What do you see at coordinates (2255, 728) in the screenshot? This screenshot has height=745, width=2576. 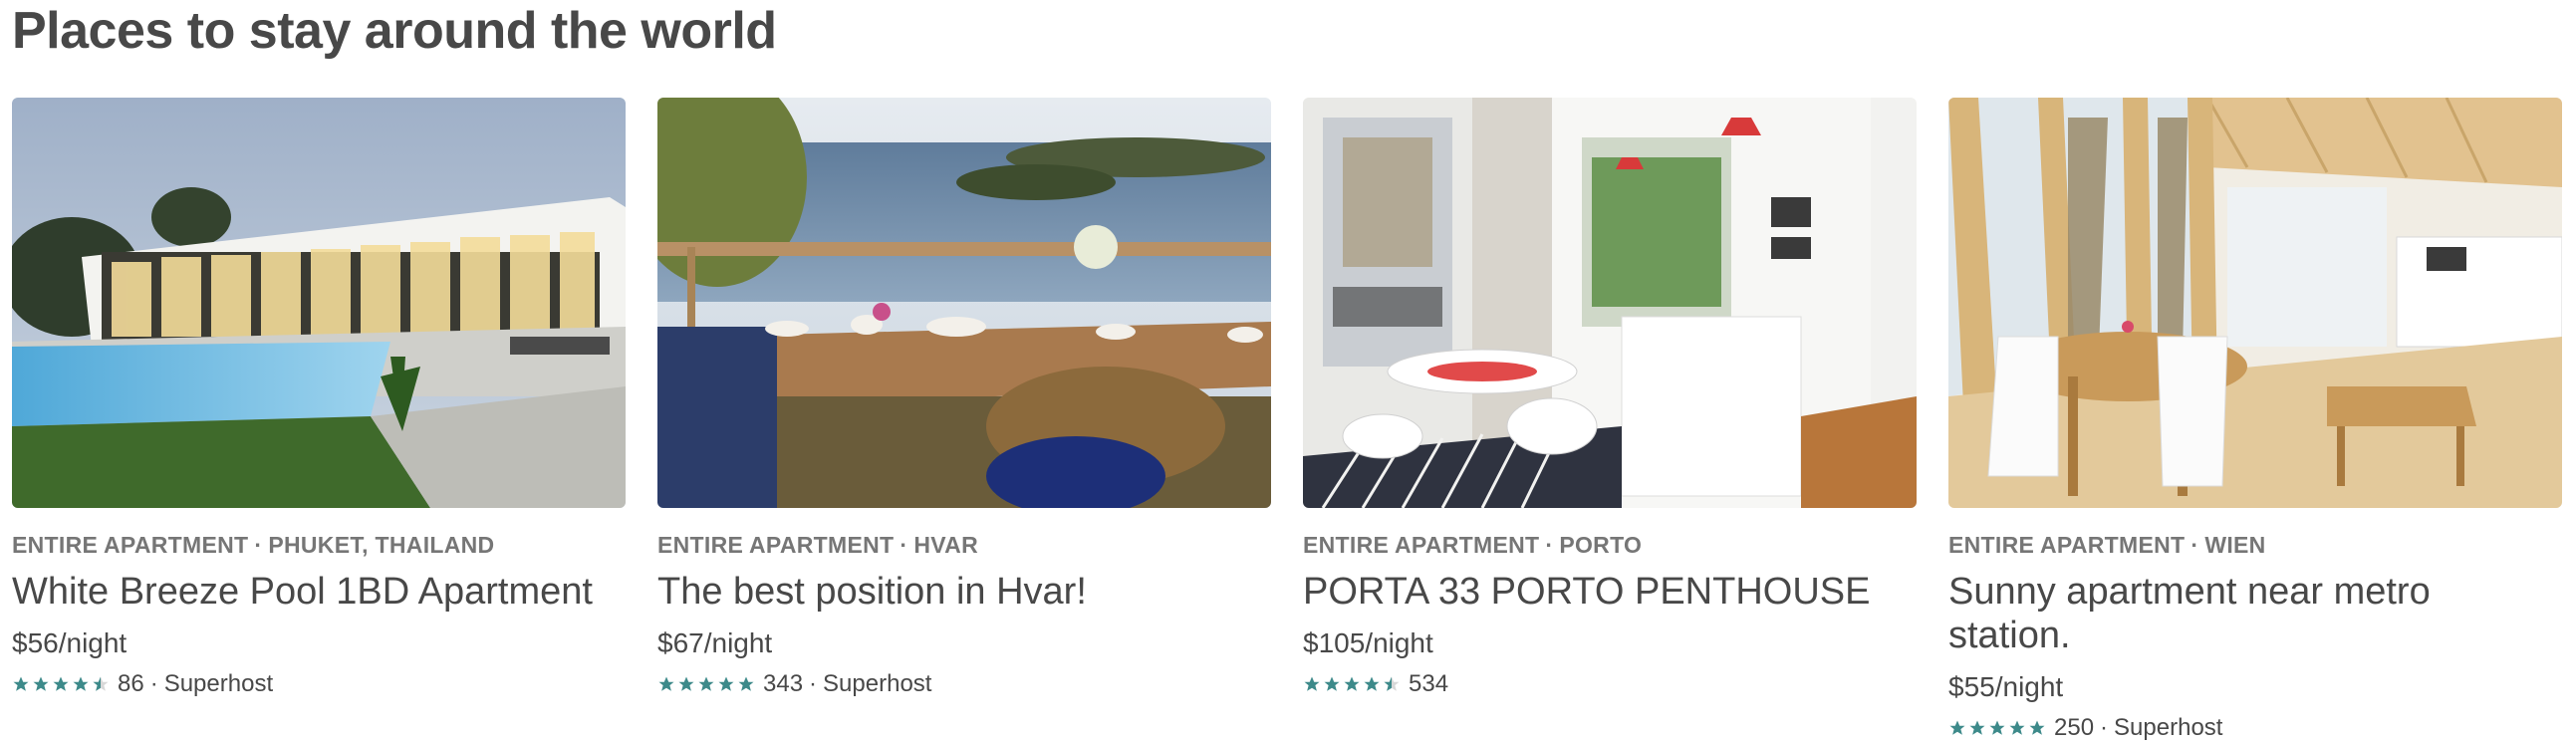 I see `listing-rating: 250 · Superhost` at bounding box center [2255, 728].